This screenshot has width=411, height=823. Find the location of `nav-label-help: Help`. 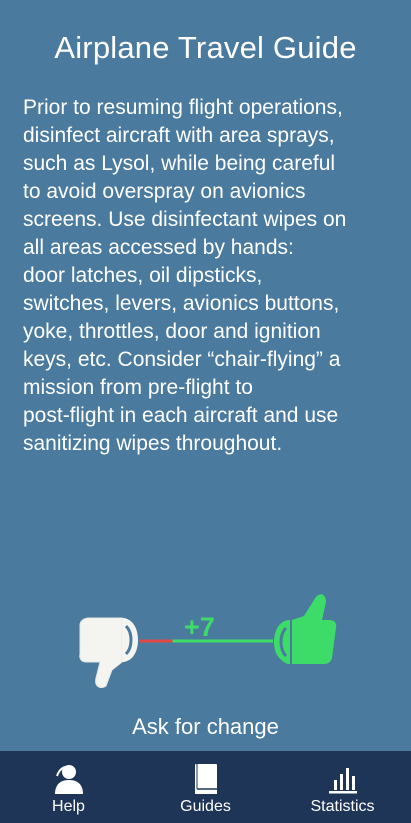

nav-label-help: Help is located at coordinates (68, 806).